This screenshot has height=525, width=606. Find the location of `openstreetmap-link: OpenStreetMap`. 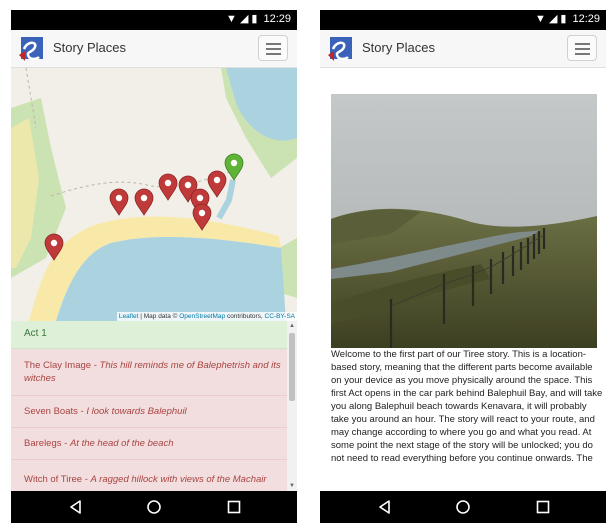

openstreetmap-link: OpenStreetMap is located at coordinates (202, 316).